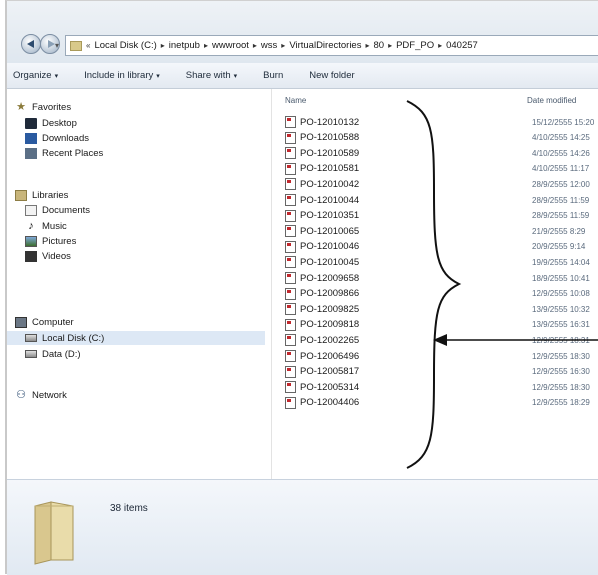 The width and height of the screenshot is (598, 575). I want to click on share-with-button: Share with ▾, so click(211, 75).